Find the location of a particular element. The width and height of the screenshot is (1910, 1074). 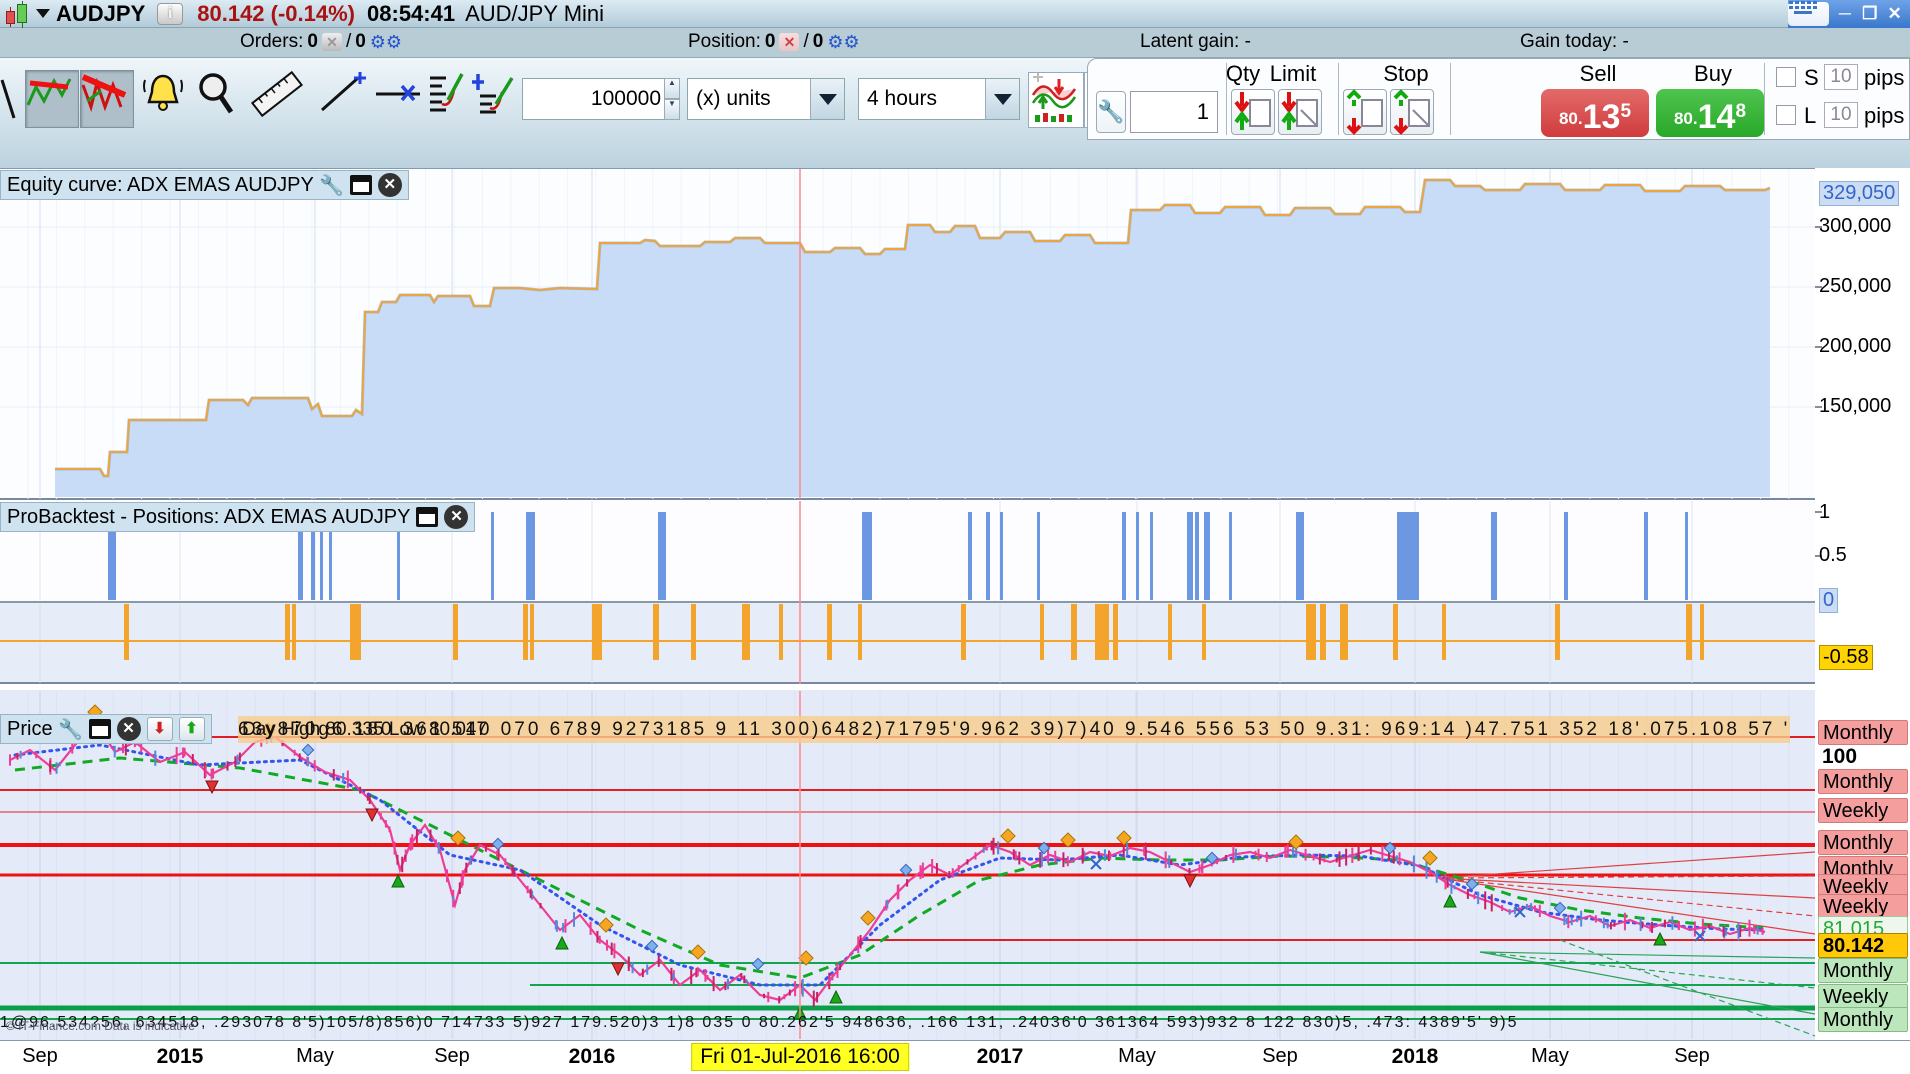

positions-maximize-icon is located at coordinates (427, 517).